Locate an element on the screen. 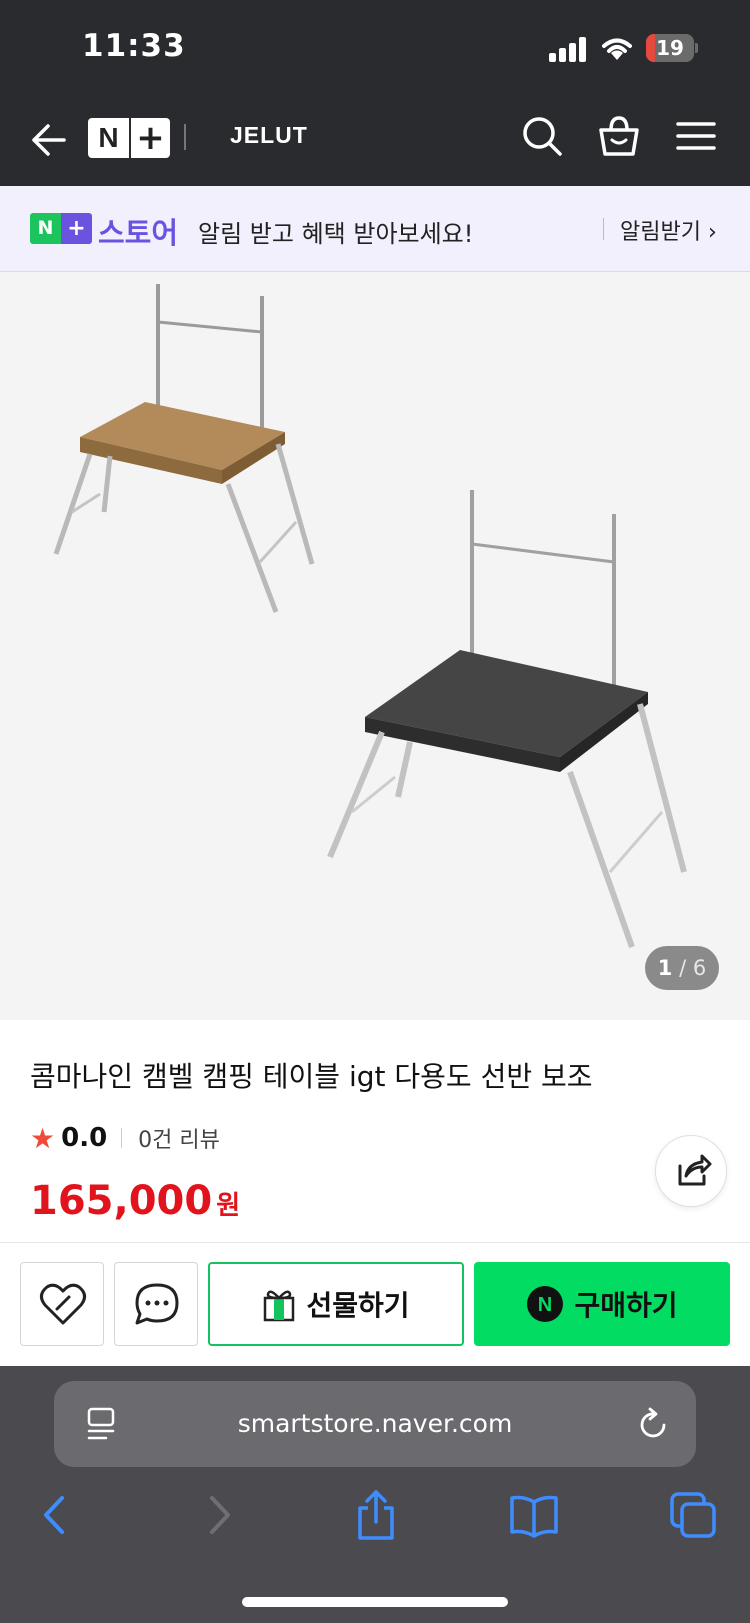  chat-button is located at coordinates (156, 1304).